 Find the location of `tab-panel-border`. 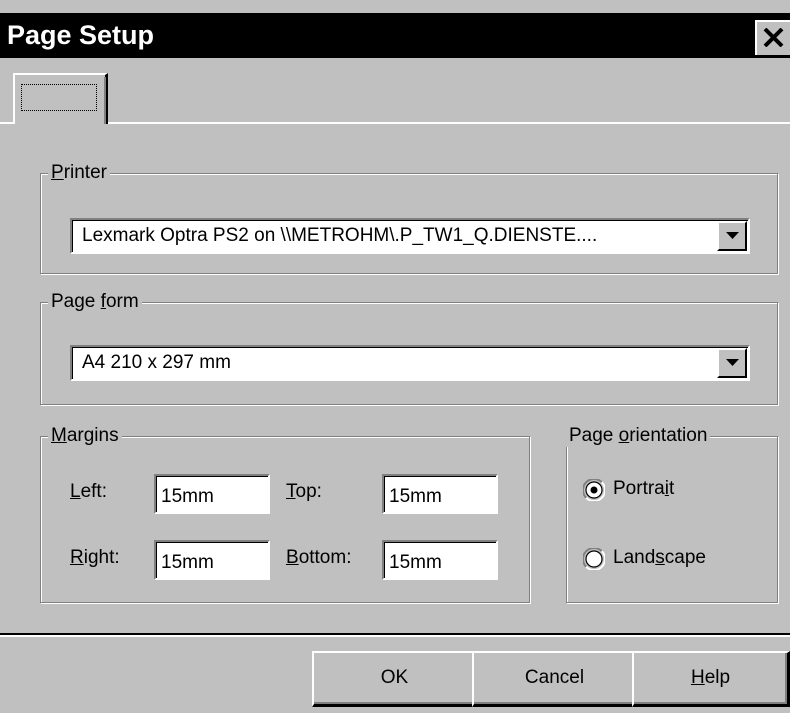

tab-panel-border is located at coordinates (395, 123).